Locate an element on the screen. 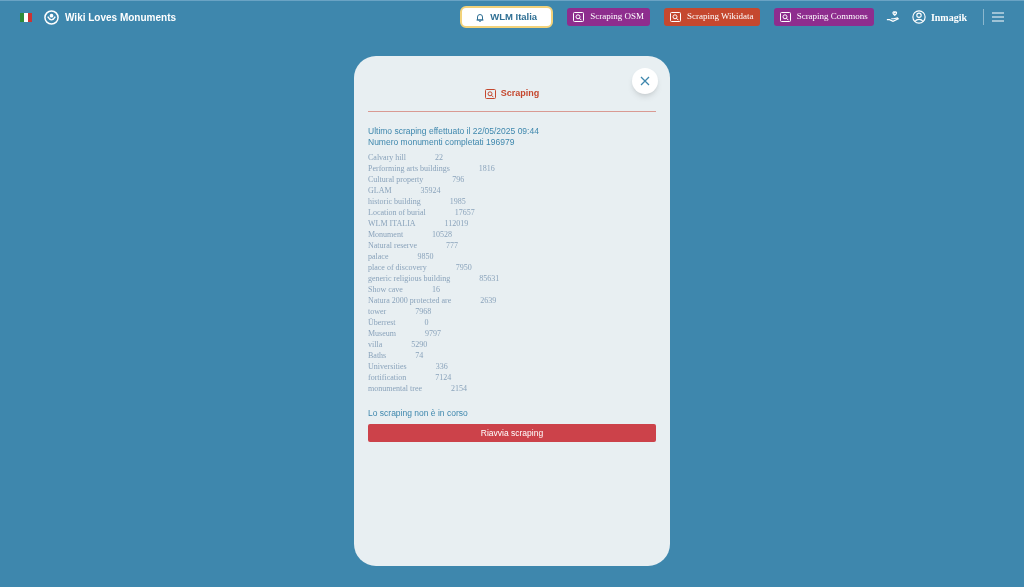 The image size is (1024, 587). nav-button: Scraping OSM is located at coordinates (608, 17).